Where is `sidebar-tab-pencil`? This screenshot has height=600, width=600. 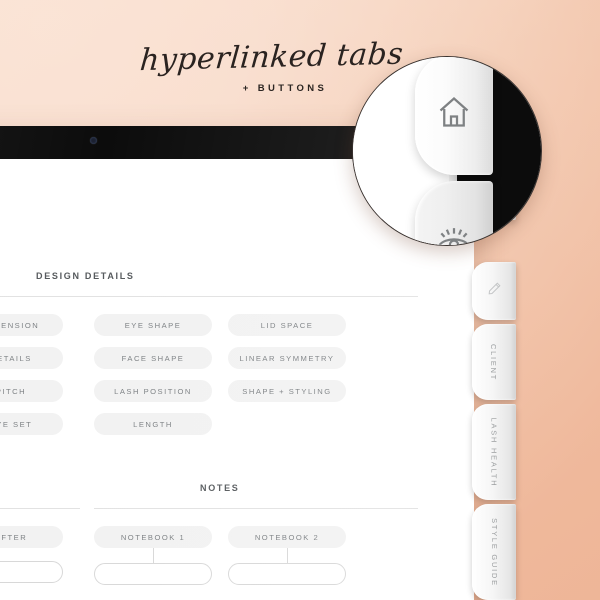
sidebar-tab-pencil is located at coordinates (494, 291).